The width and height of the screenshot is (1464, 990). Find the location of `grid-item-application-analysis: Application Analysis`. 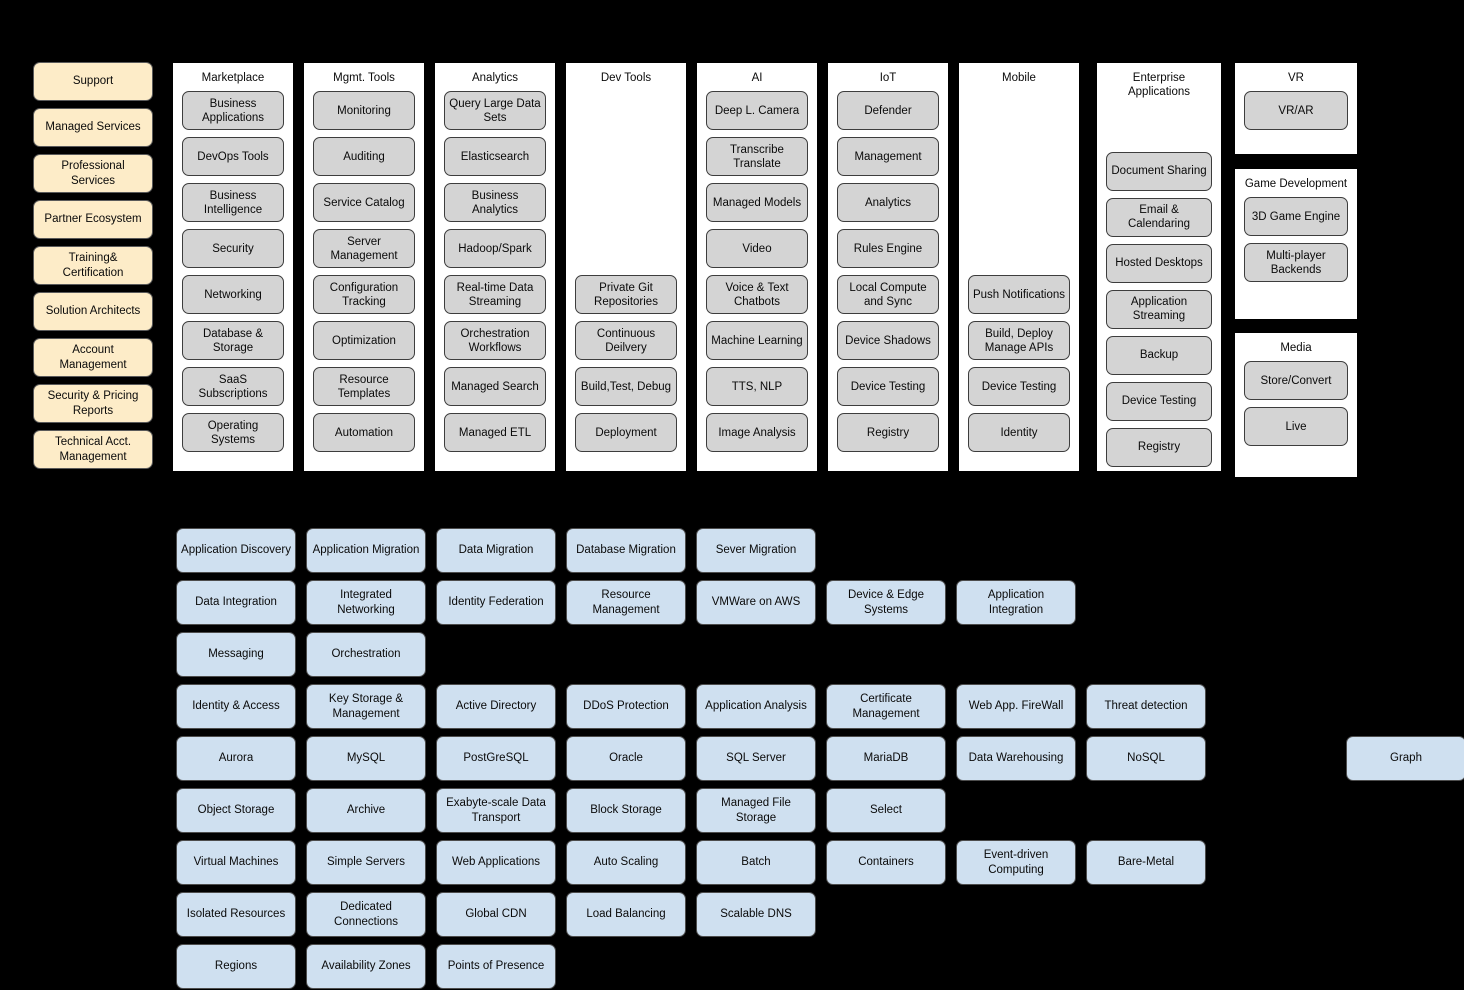

grid-item-application-analysis: Application Analysis is located at coordinates (756, 706).